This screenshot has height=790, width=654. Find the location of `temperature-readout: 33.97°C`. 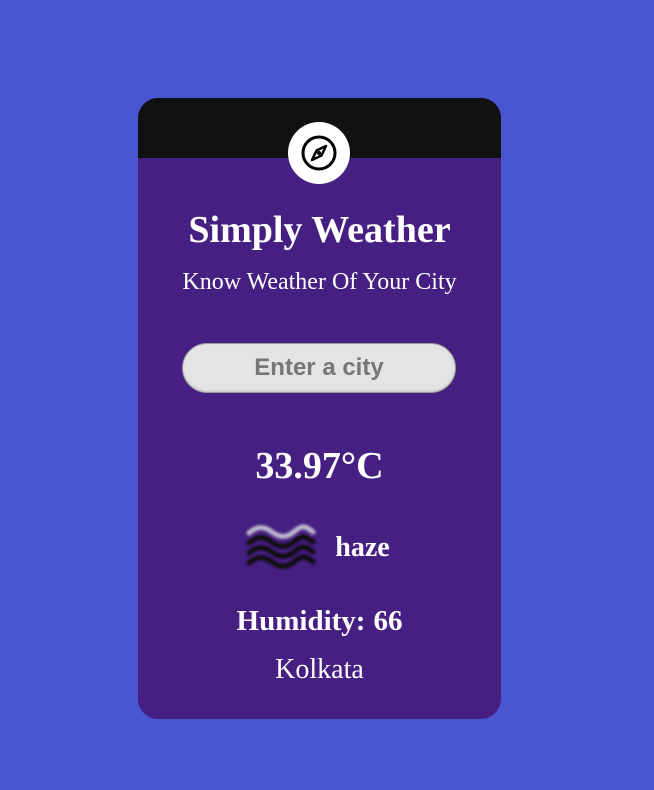

temperature-readout: 33.97°C is located at coordinates (319, 466).